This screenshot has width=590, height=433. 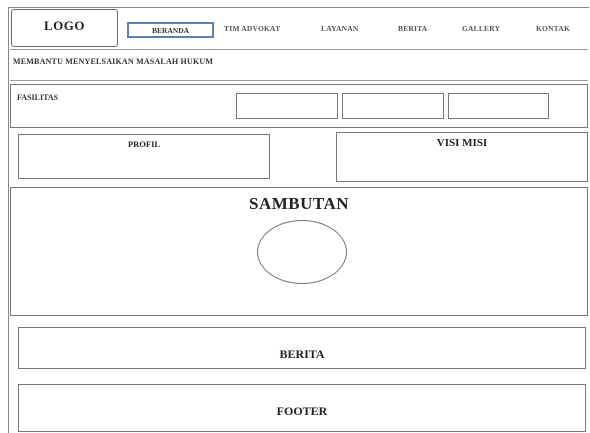 I want to click on logo-text: LOGO, so click(x=64, y=25).